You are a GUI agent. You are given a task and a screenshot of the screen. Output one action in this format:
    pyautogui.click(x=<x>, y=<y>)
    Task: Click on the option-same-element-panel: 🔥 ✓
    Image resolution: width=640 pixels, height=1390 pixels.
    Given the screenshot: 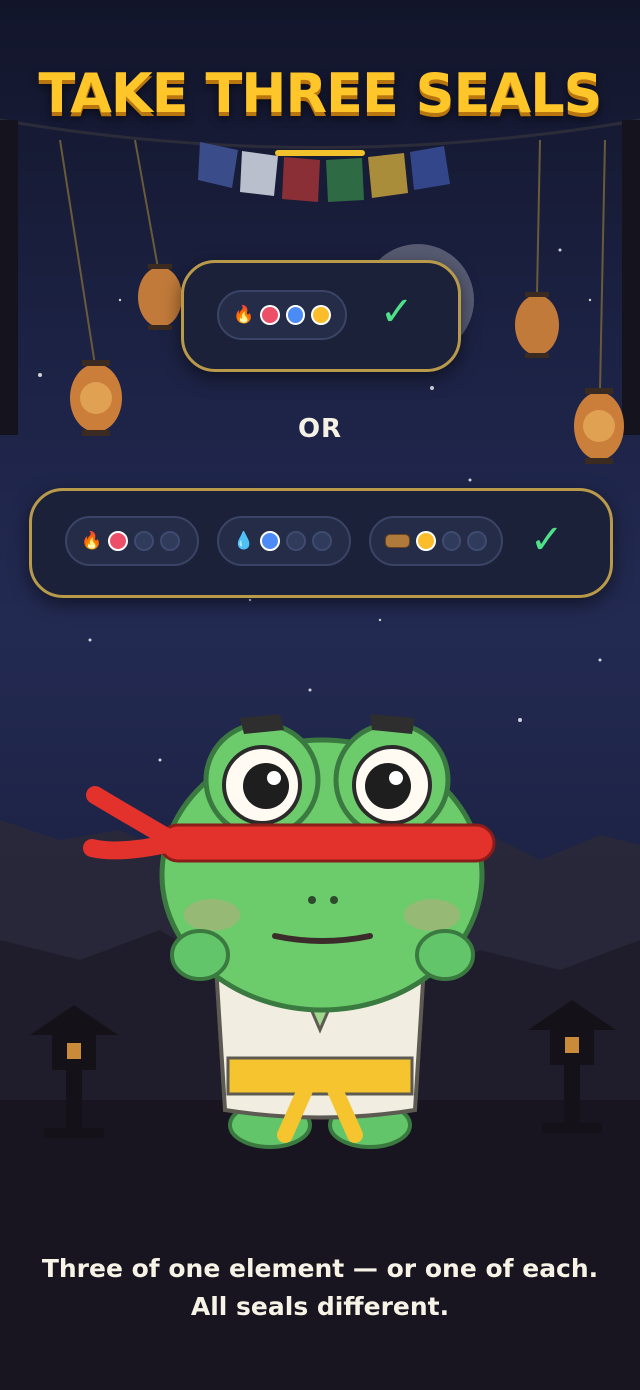 What is the action you would take?
    pyautogui.click(x=321, y=316)
    